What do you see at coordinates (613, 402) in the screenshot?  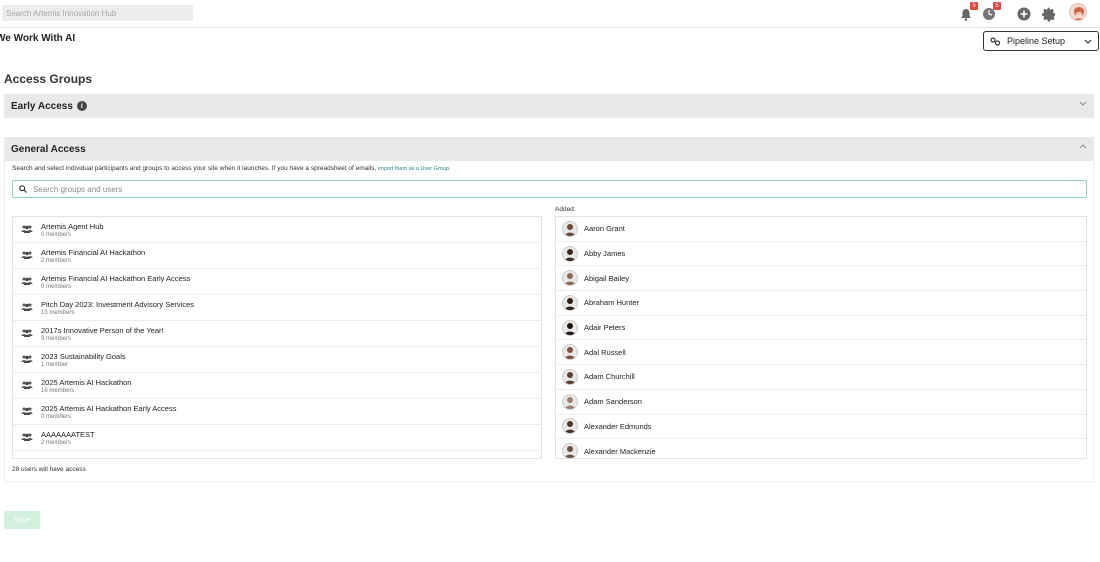 I see `user-name: Adam Sanderson` at bounding box center [613, 402].